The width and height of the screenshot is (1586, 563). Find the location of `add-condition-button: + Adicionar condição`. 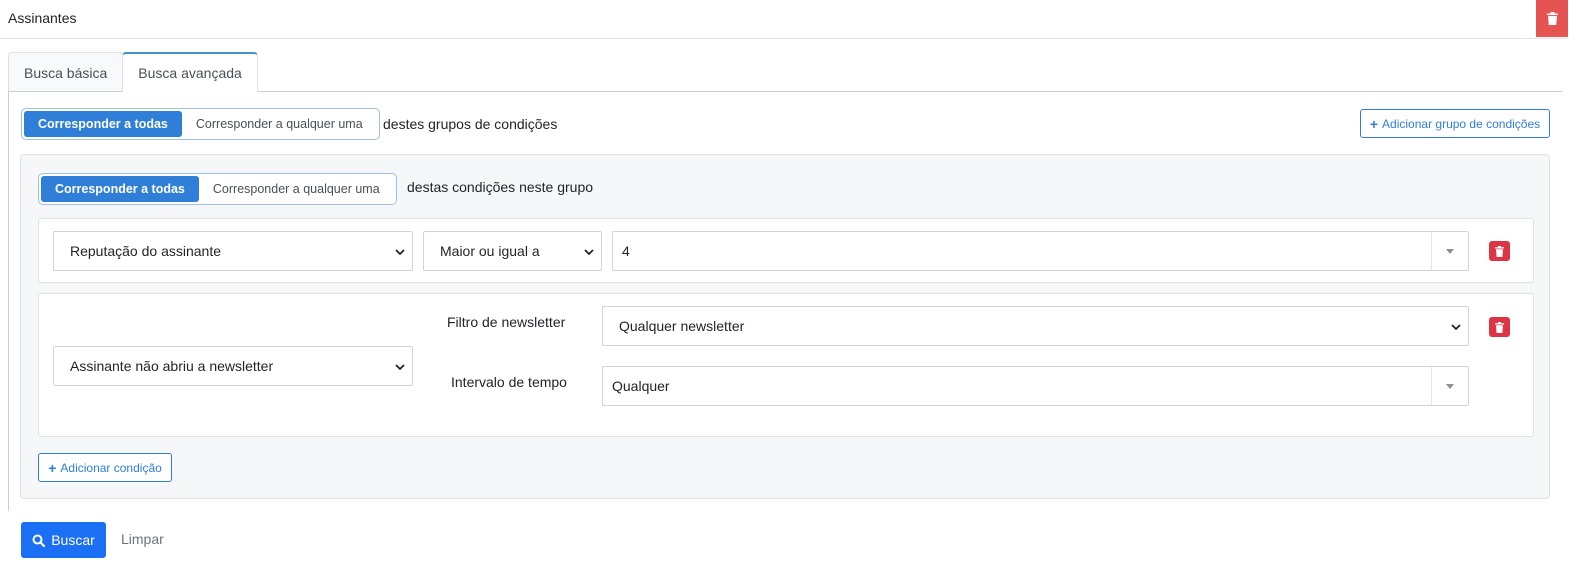

add-condition-button: + Adicionar condição is located at coordinates (105, 467).